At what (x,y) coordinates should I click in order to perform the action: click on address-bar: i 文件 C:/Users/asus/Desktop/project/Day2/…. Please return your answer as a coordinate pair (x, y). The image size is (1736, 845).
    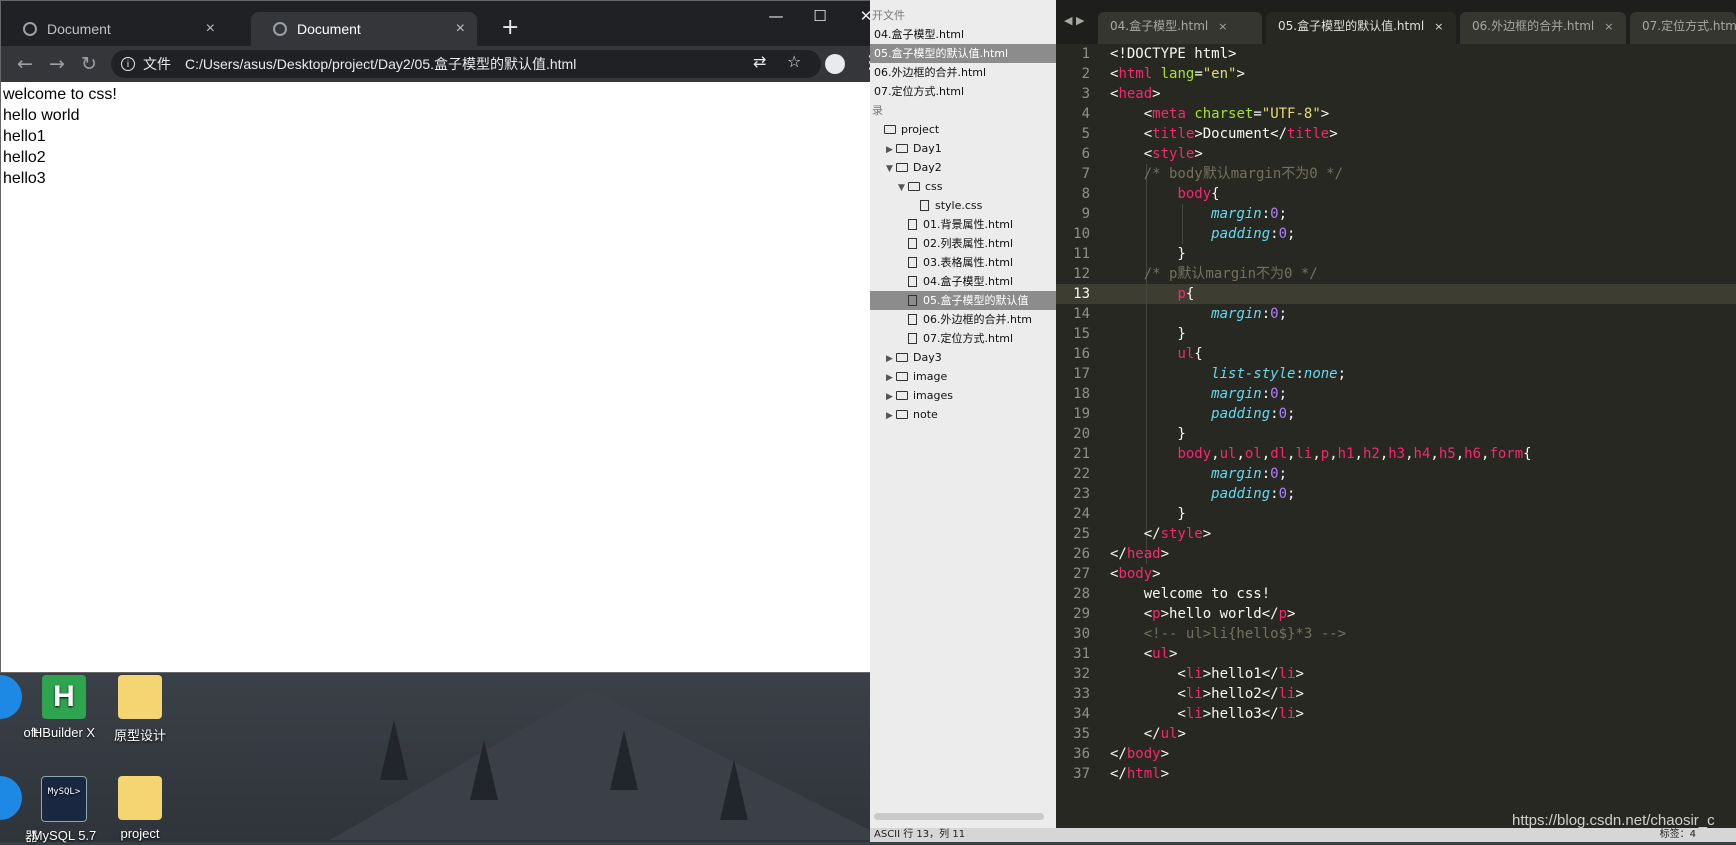
    Looking at the image, I should click on (466, 64).